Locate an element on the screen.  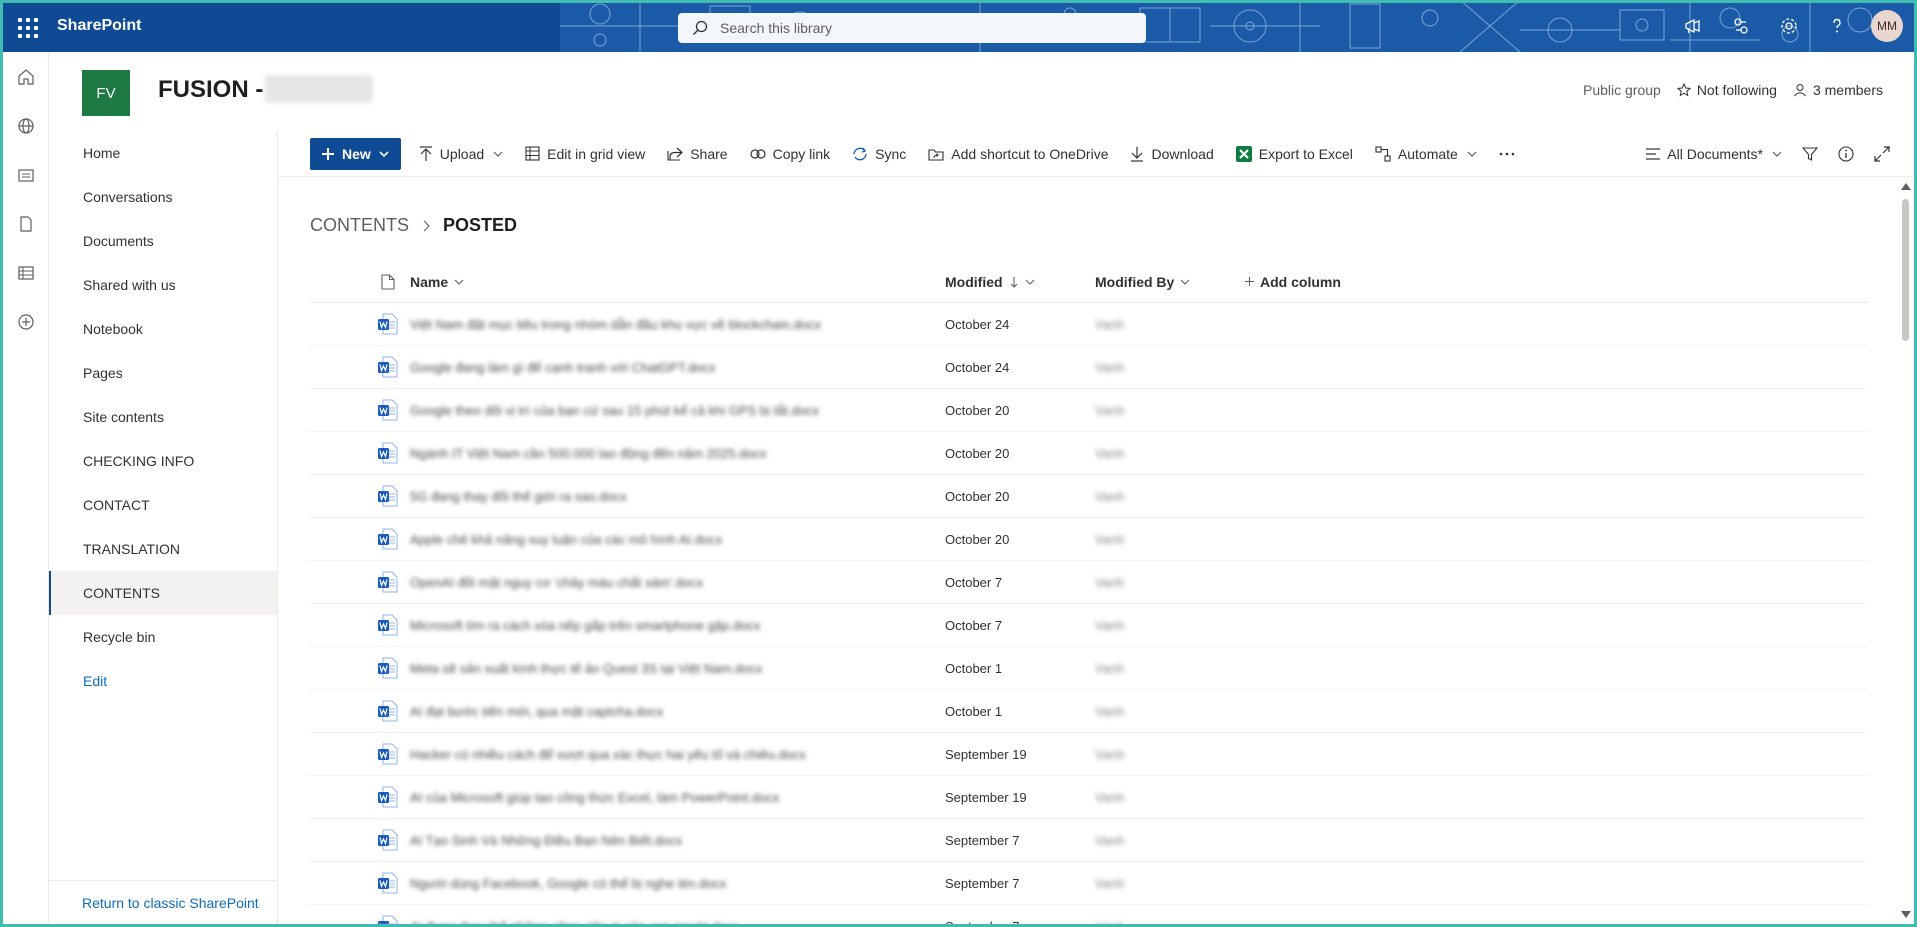
scroll-down-arrow is located at coordinates (1906, 914).